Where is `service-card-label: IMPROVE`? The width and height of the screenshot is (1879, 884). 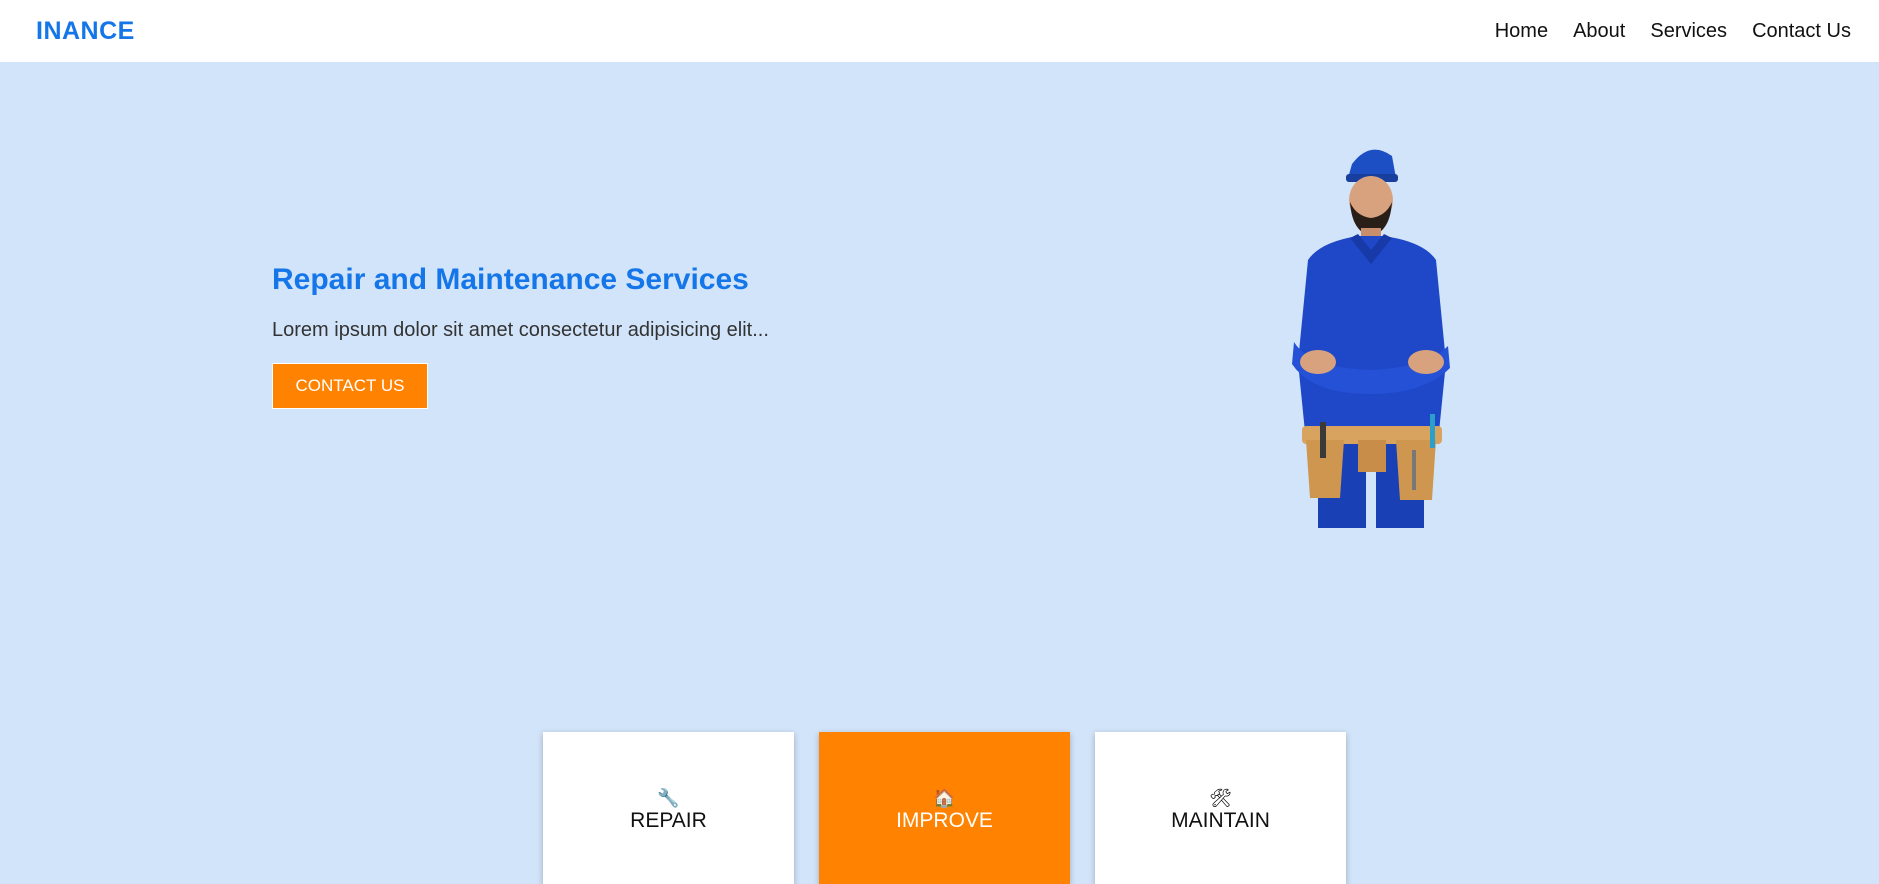
service-card-label: IMPROVE is located at coordinates (944, 820).